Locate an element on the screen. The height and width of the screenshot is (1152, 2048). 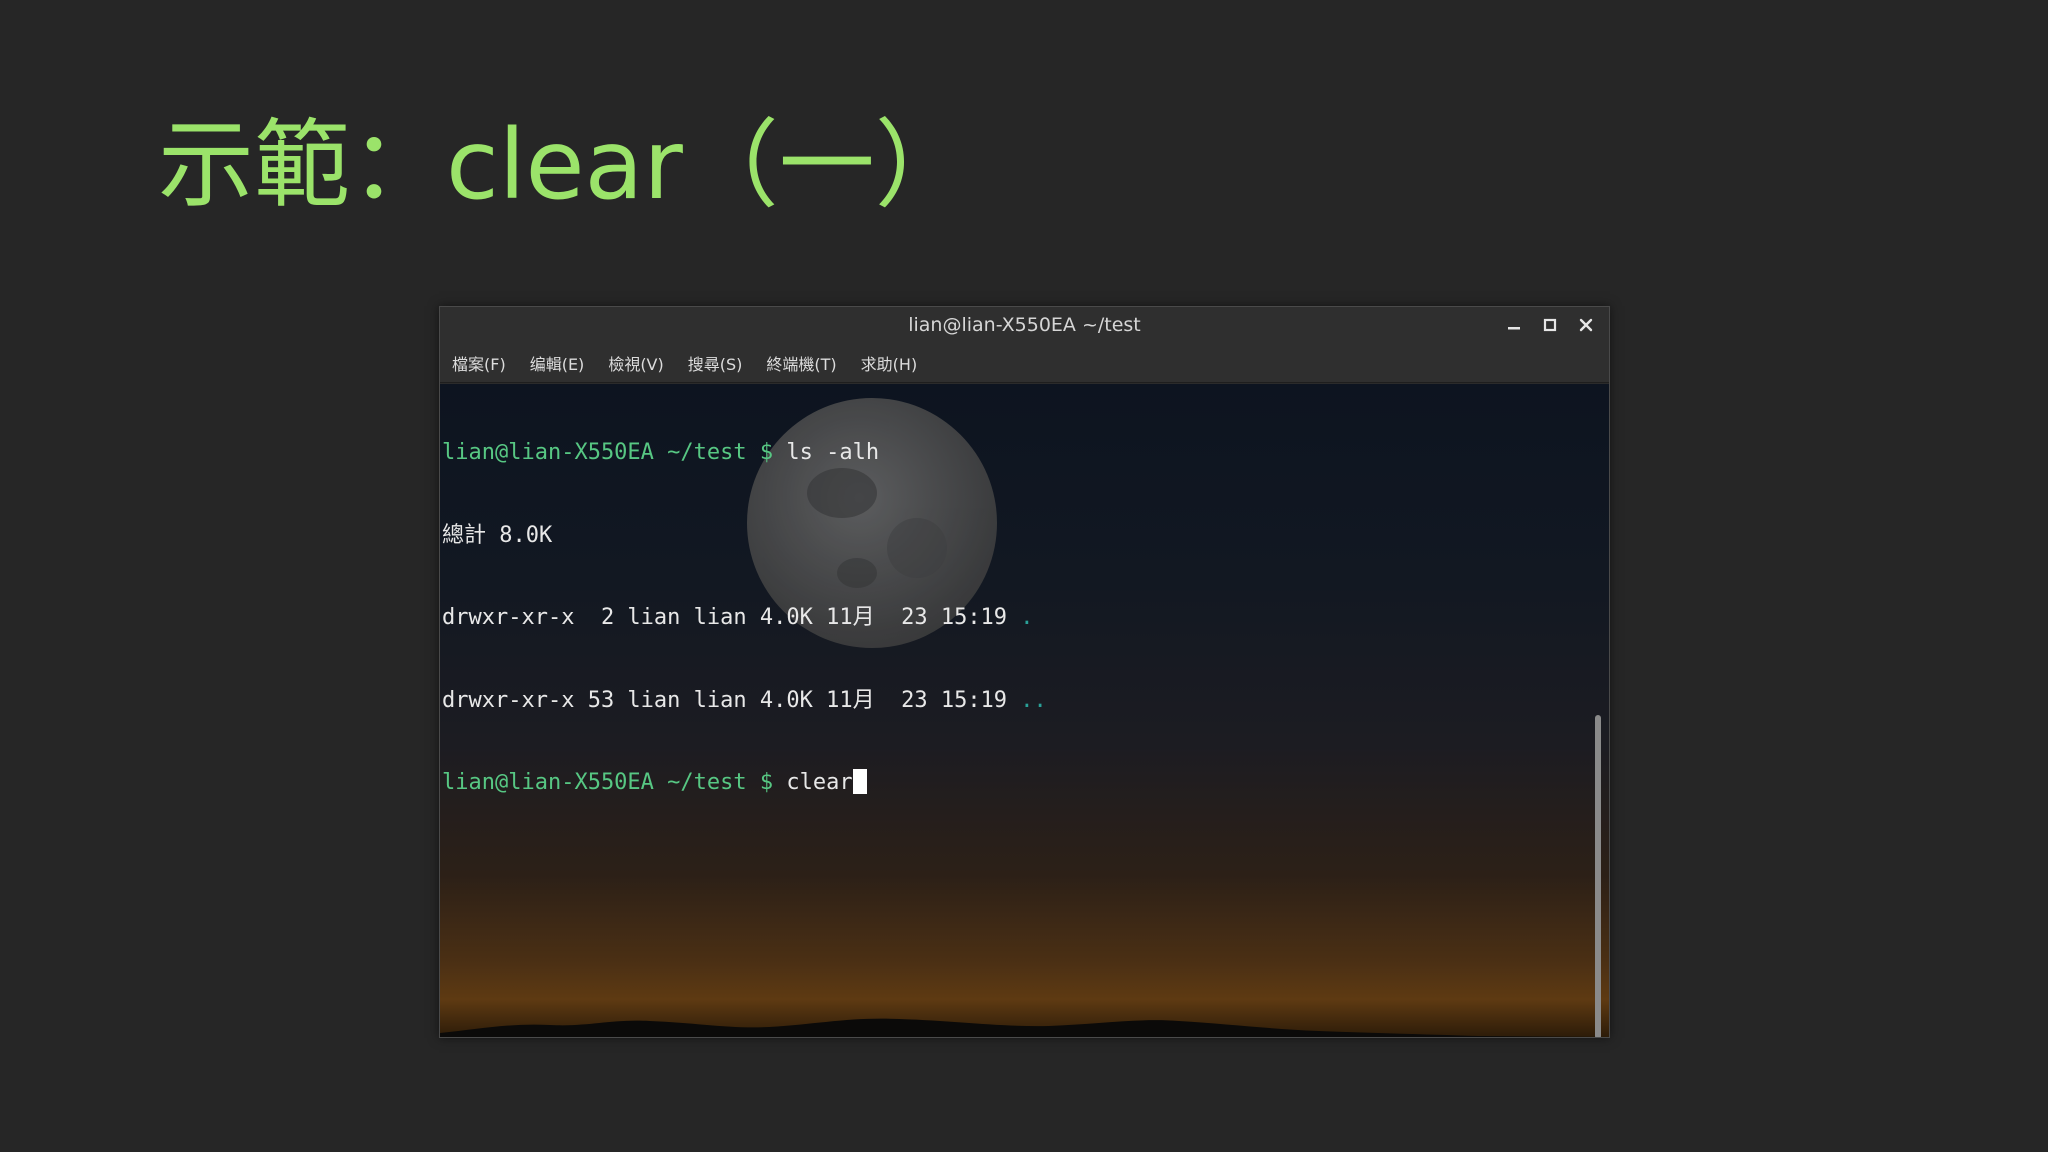
listing-entry: drwxr-xr-x 2 lian lian 4.0K 11月 23 15:19 is located at coordinates (731, 617).